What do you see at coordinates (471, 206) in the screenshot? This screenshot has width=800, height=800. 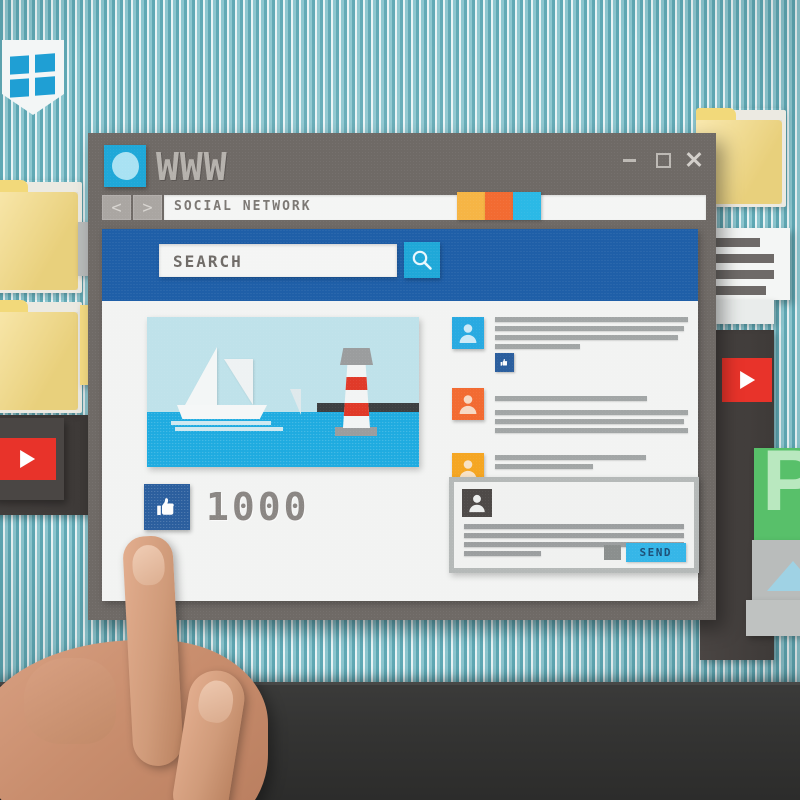 I see `tab-yellow` at bounding box center [471, 206].